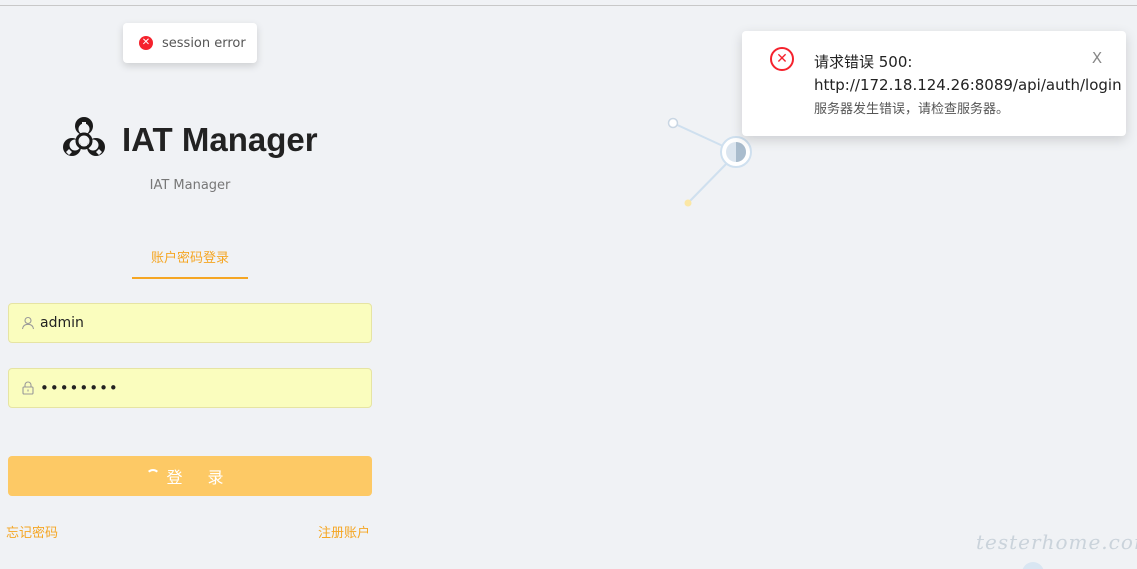  Describe the element at coordinates (912, 109) in the screenshot. I see `notification-description: 服务器发生错误，请检查服务器。` at that location.